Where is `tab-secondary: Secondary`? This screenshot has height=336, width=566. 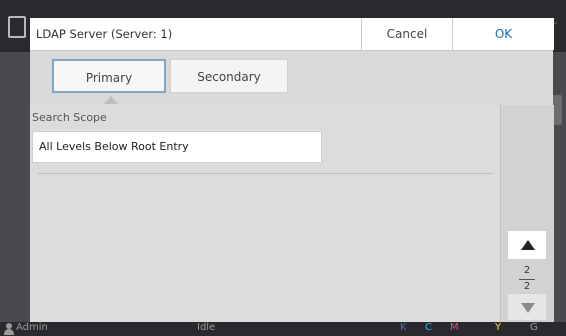
tab-secondary: Secondary is located at coordinates (229, 76).